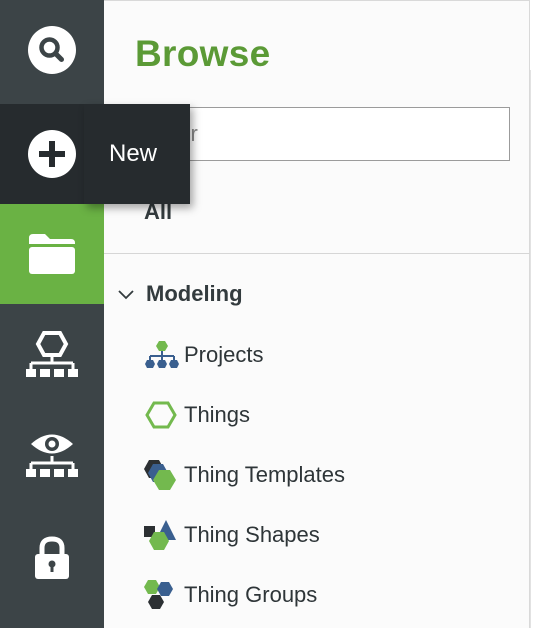 The width and height of the screenshot is (544, 628). What do you see at coordinates (162, 355) in the screenshot?
I see `projects-icon` at bounding box center [162, 355].